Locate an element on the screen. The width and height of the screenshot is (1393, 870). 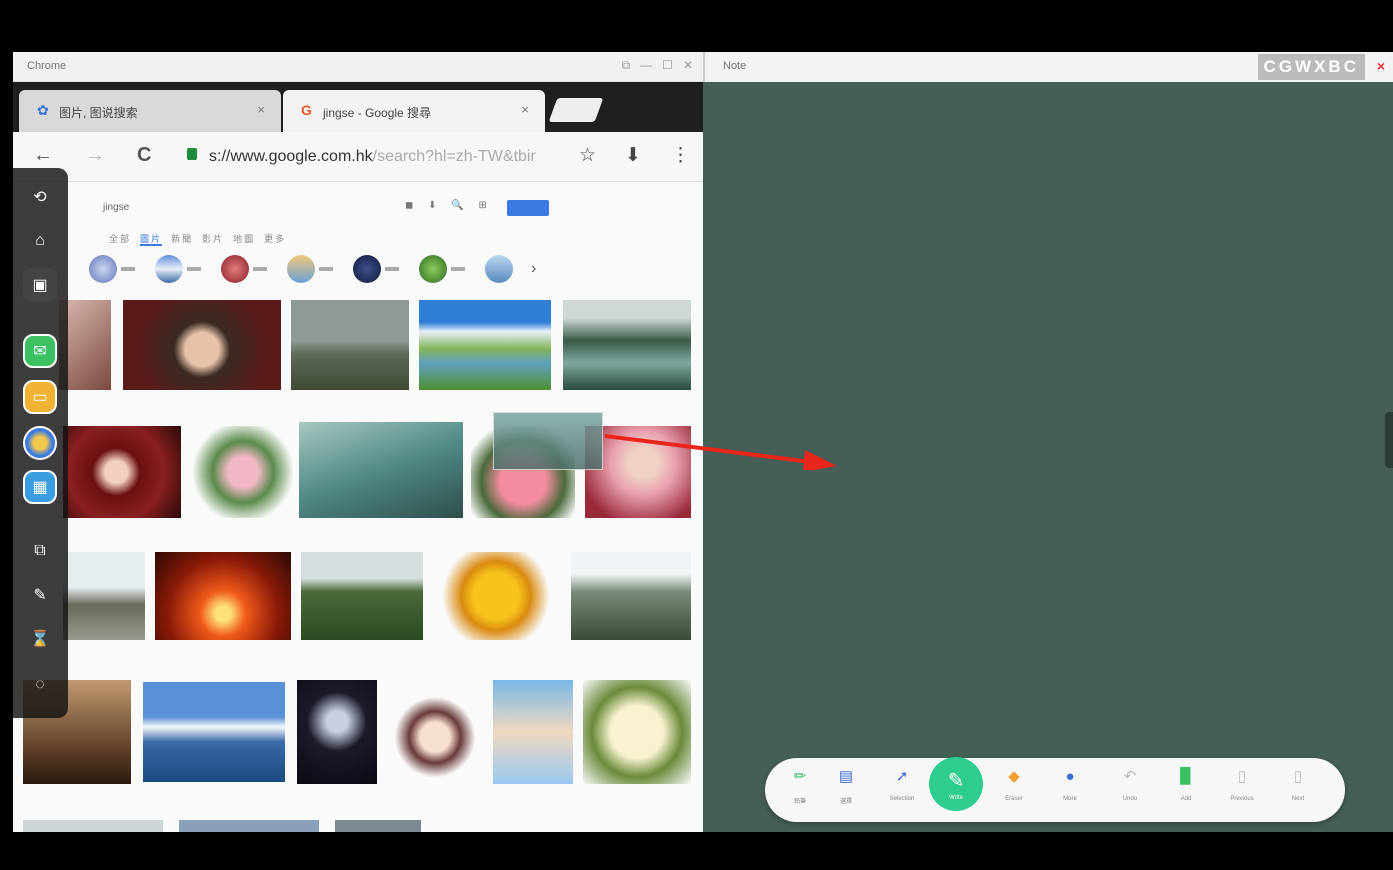
sign-in-button is located at coordinates (528, 208).